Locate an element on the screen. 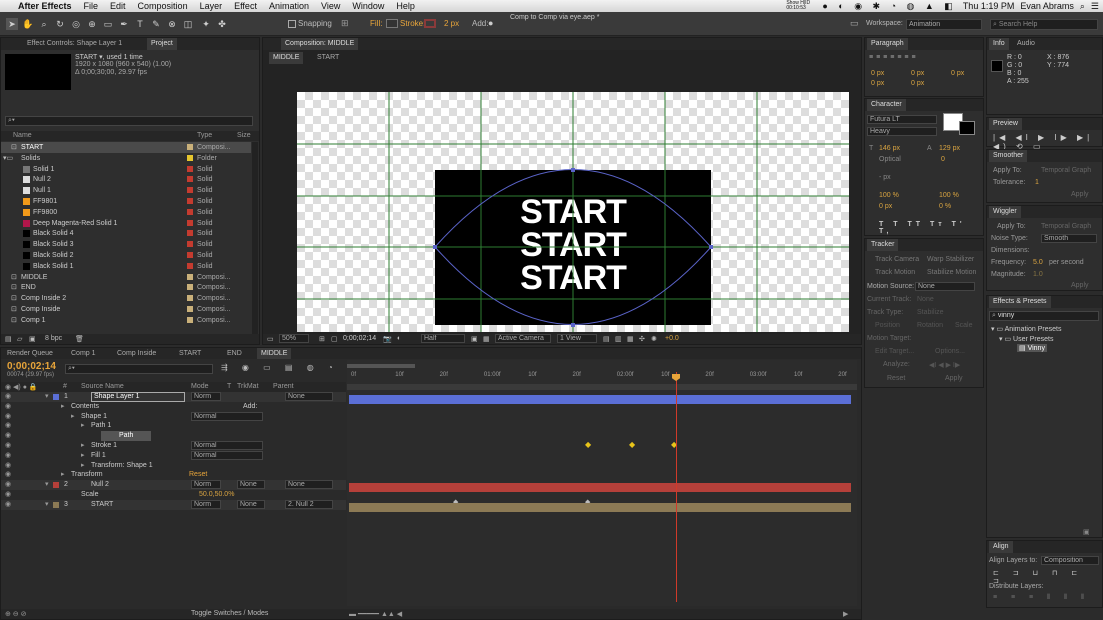 This screenshot has width=1103, height=620. project-item: ▾▭ Solids Folder is located at coordinates (126, 158).